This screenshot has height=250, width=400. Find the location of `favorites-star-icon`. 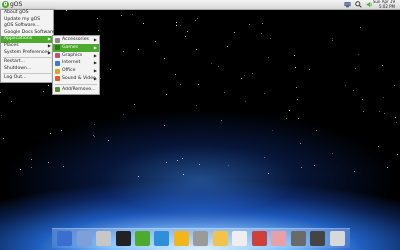

favorites-star-icon is located at coordinates (181, 238).